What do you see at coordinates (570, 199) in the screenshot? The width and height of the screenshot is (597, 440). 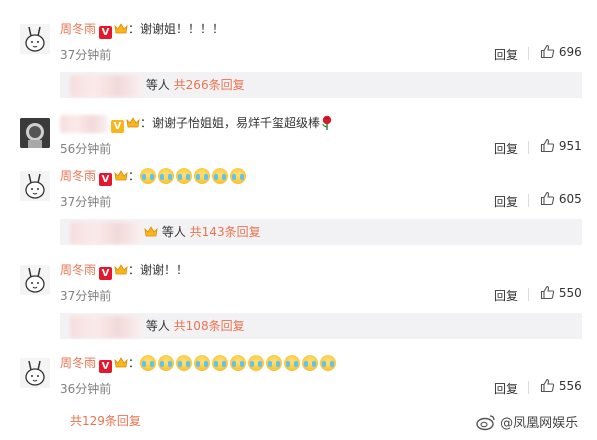 I see `like-count: 605` at bounding box center [570, 199].